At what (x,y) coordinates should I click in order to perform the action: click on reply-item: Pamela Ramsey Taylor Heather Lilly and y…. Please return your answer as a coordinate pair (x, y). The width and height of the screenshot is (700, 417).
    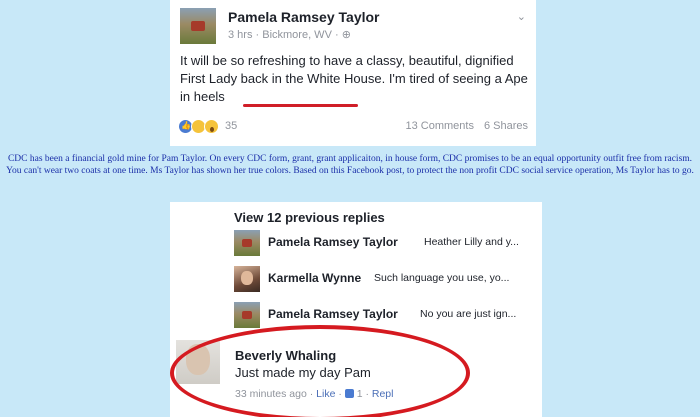
    Looking at the image, I should click on (386, 243).